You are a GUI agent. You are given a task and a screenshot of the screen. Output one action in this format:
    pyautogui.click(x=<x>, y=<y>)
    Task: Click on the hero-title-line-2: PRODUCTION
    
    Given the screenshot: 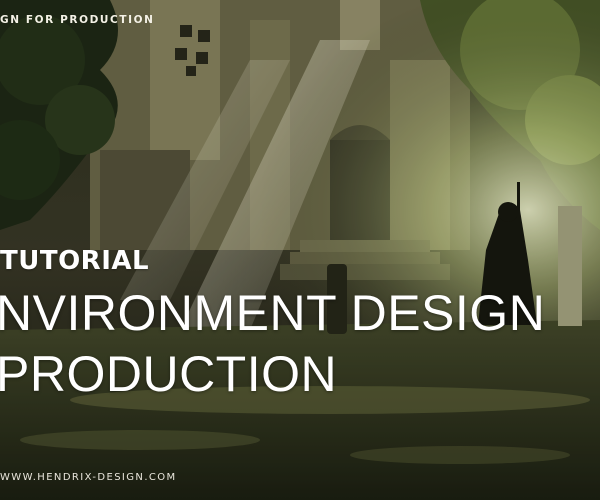 What is the action you would take?
    pyautogui.click(x=169, y=374)
    